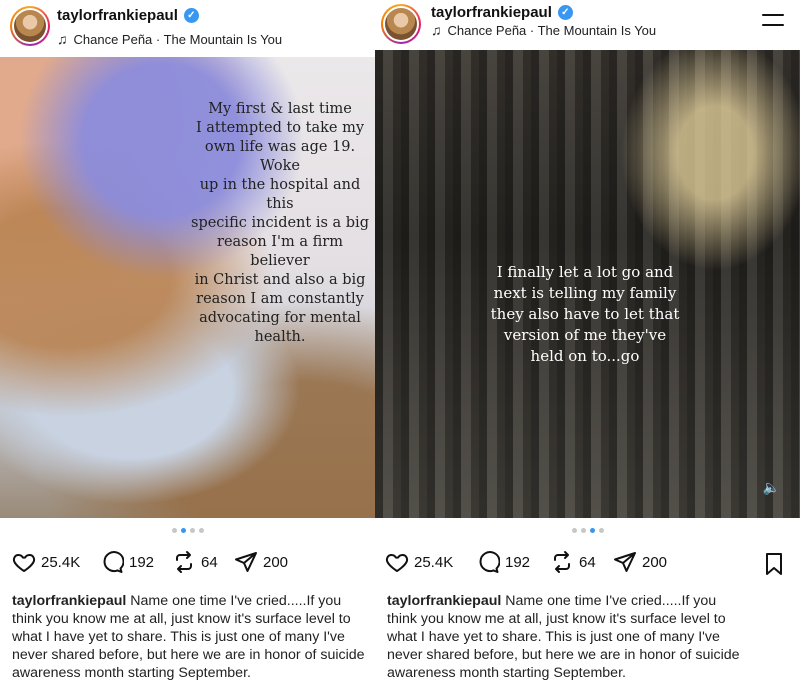 This screenshot has height=680, width=800. Describe the element at coordinates (280, 280) in the screenshot. I see `overlay-line: in Christ and also a big` at that location.